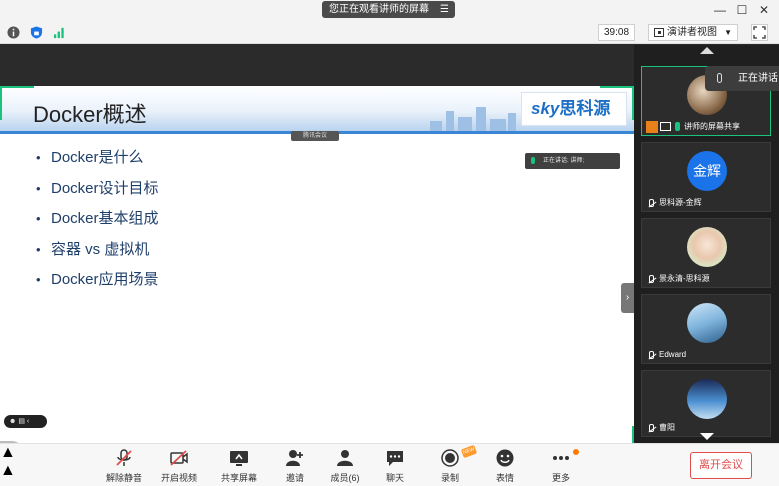 This screenshot has height=486, width=779. Describe the element at coordinates (764, 10) in the screenshot. I see `close-icon: ✕` at that location.